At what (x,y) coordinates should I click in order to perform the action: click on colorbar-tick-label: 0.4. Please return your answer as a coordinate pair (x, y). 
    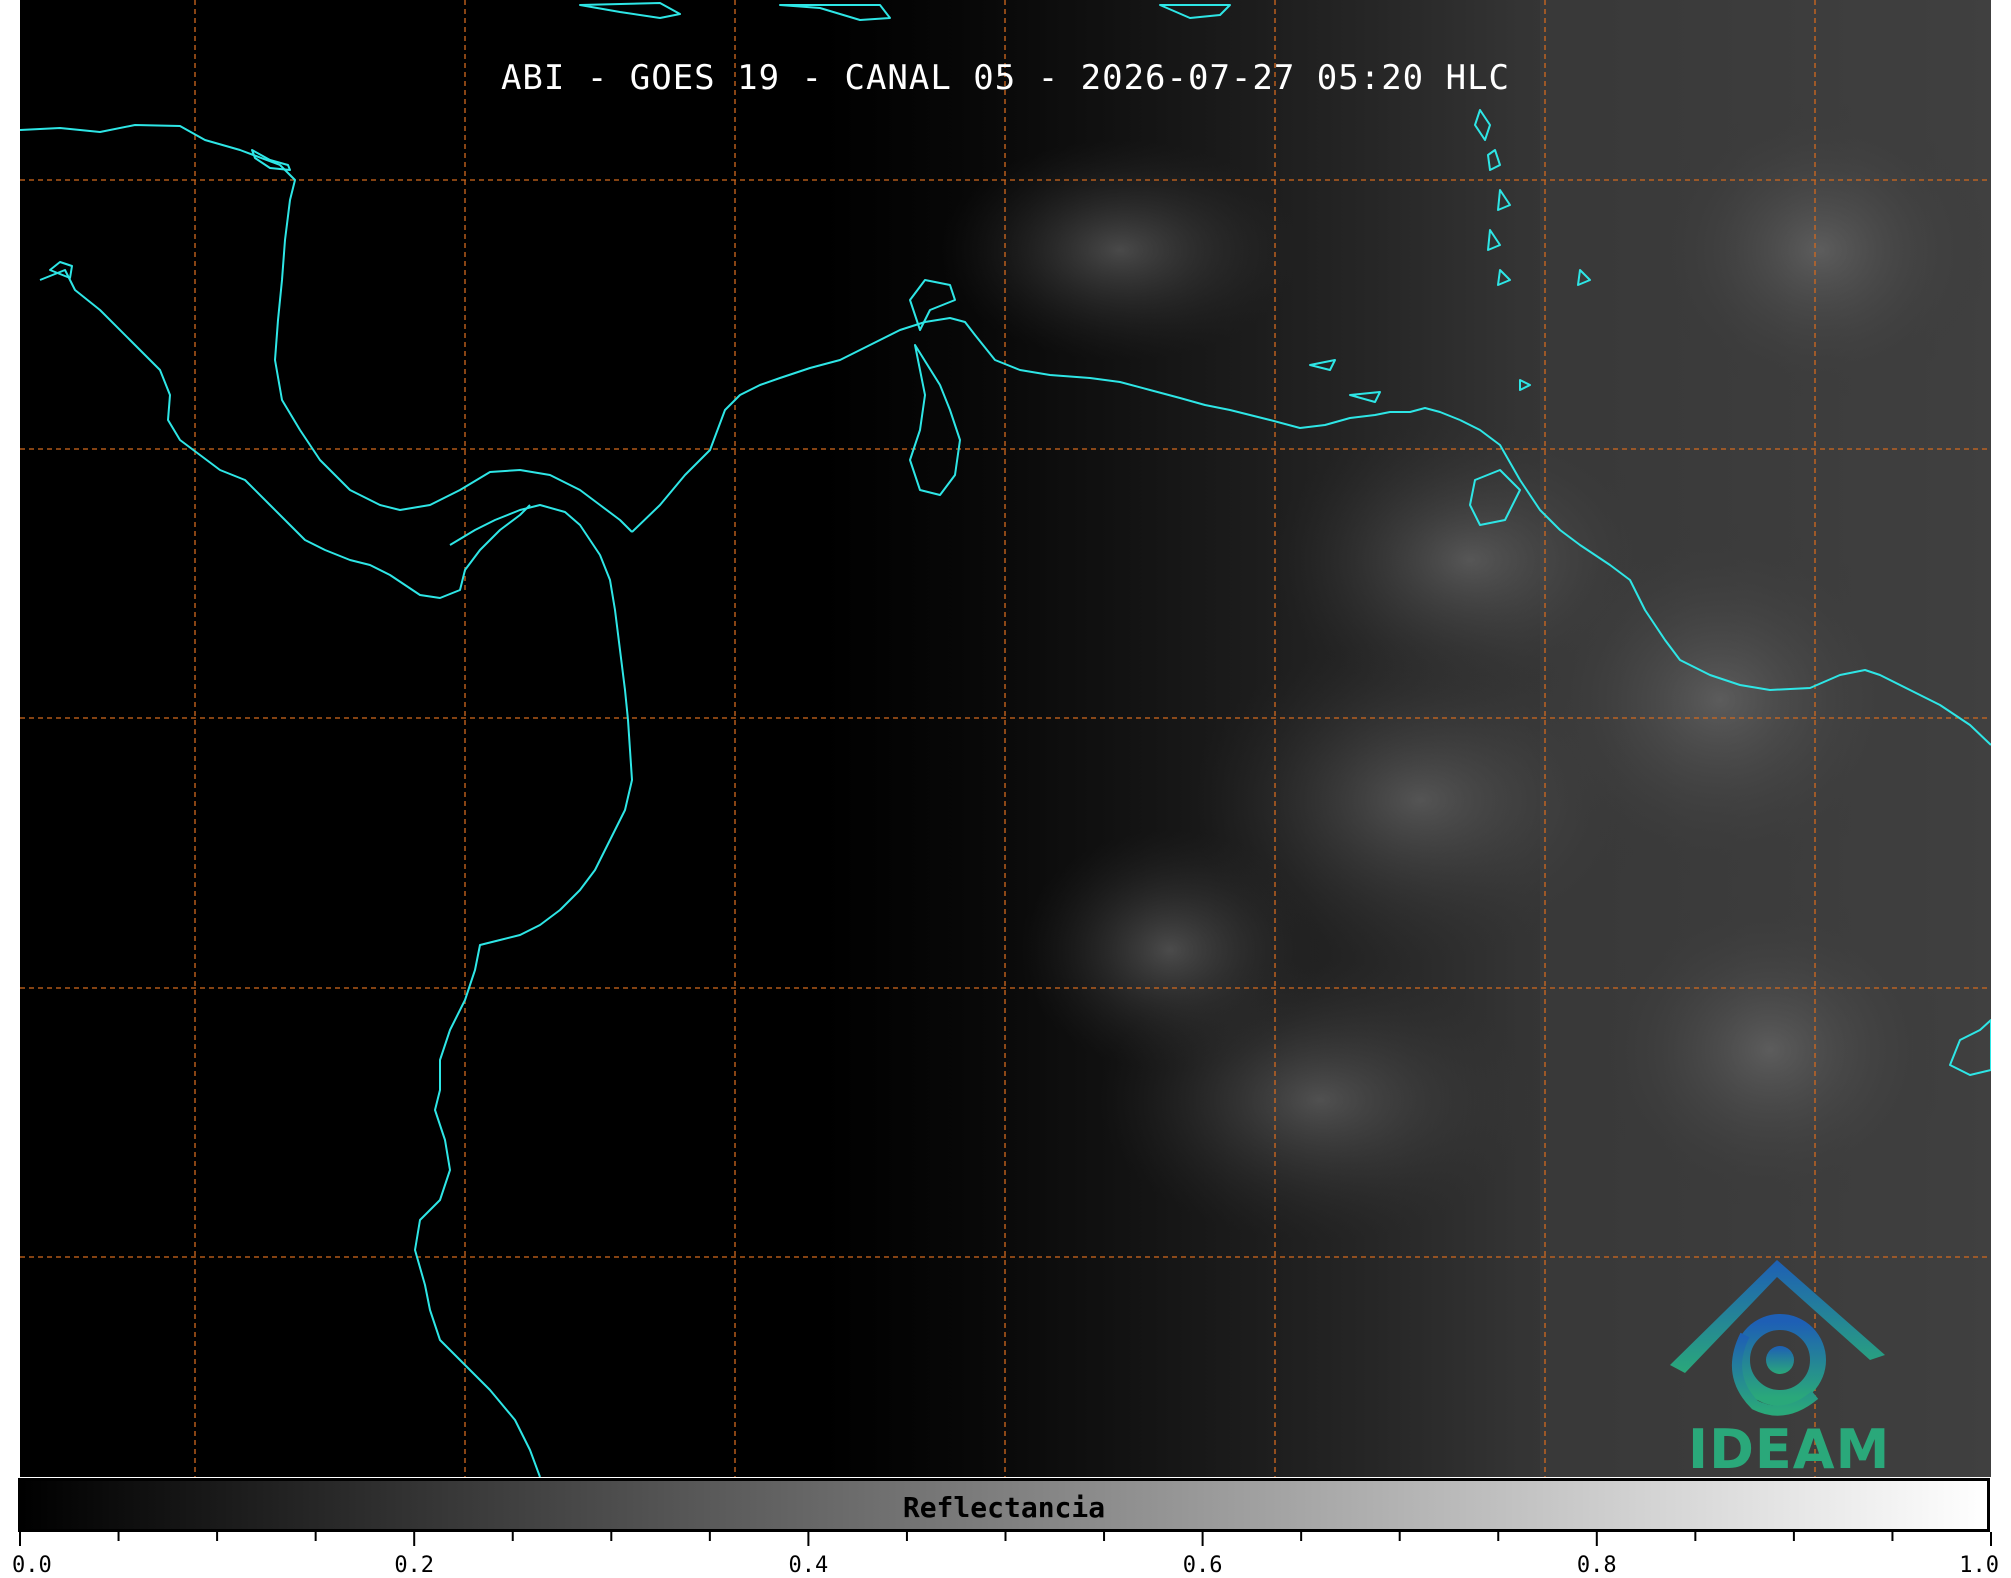
    Looking at the image, I should click on (808, 1565).